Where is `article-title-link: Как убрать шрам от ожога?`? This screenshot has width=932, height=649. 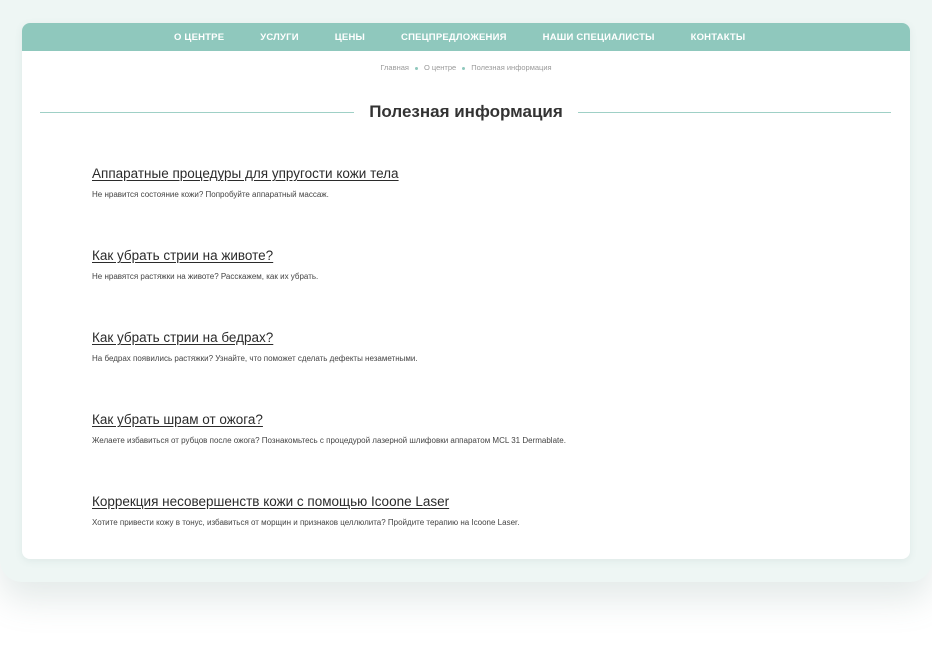
article-title-link: Как убрать шрам от ожога? is located at coordinates (177, 419).